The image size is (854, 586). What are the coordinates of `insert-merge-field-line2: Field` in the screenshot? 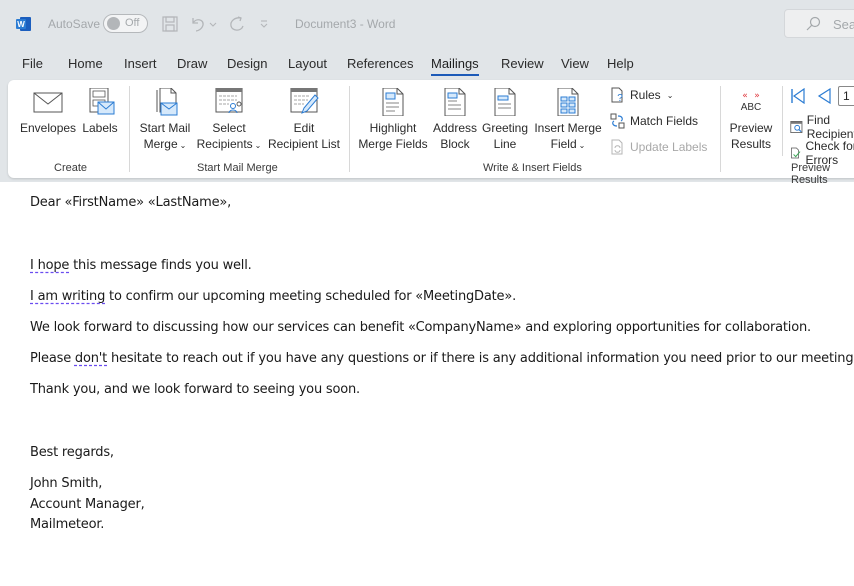 It's located at (563, 144).